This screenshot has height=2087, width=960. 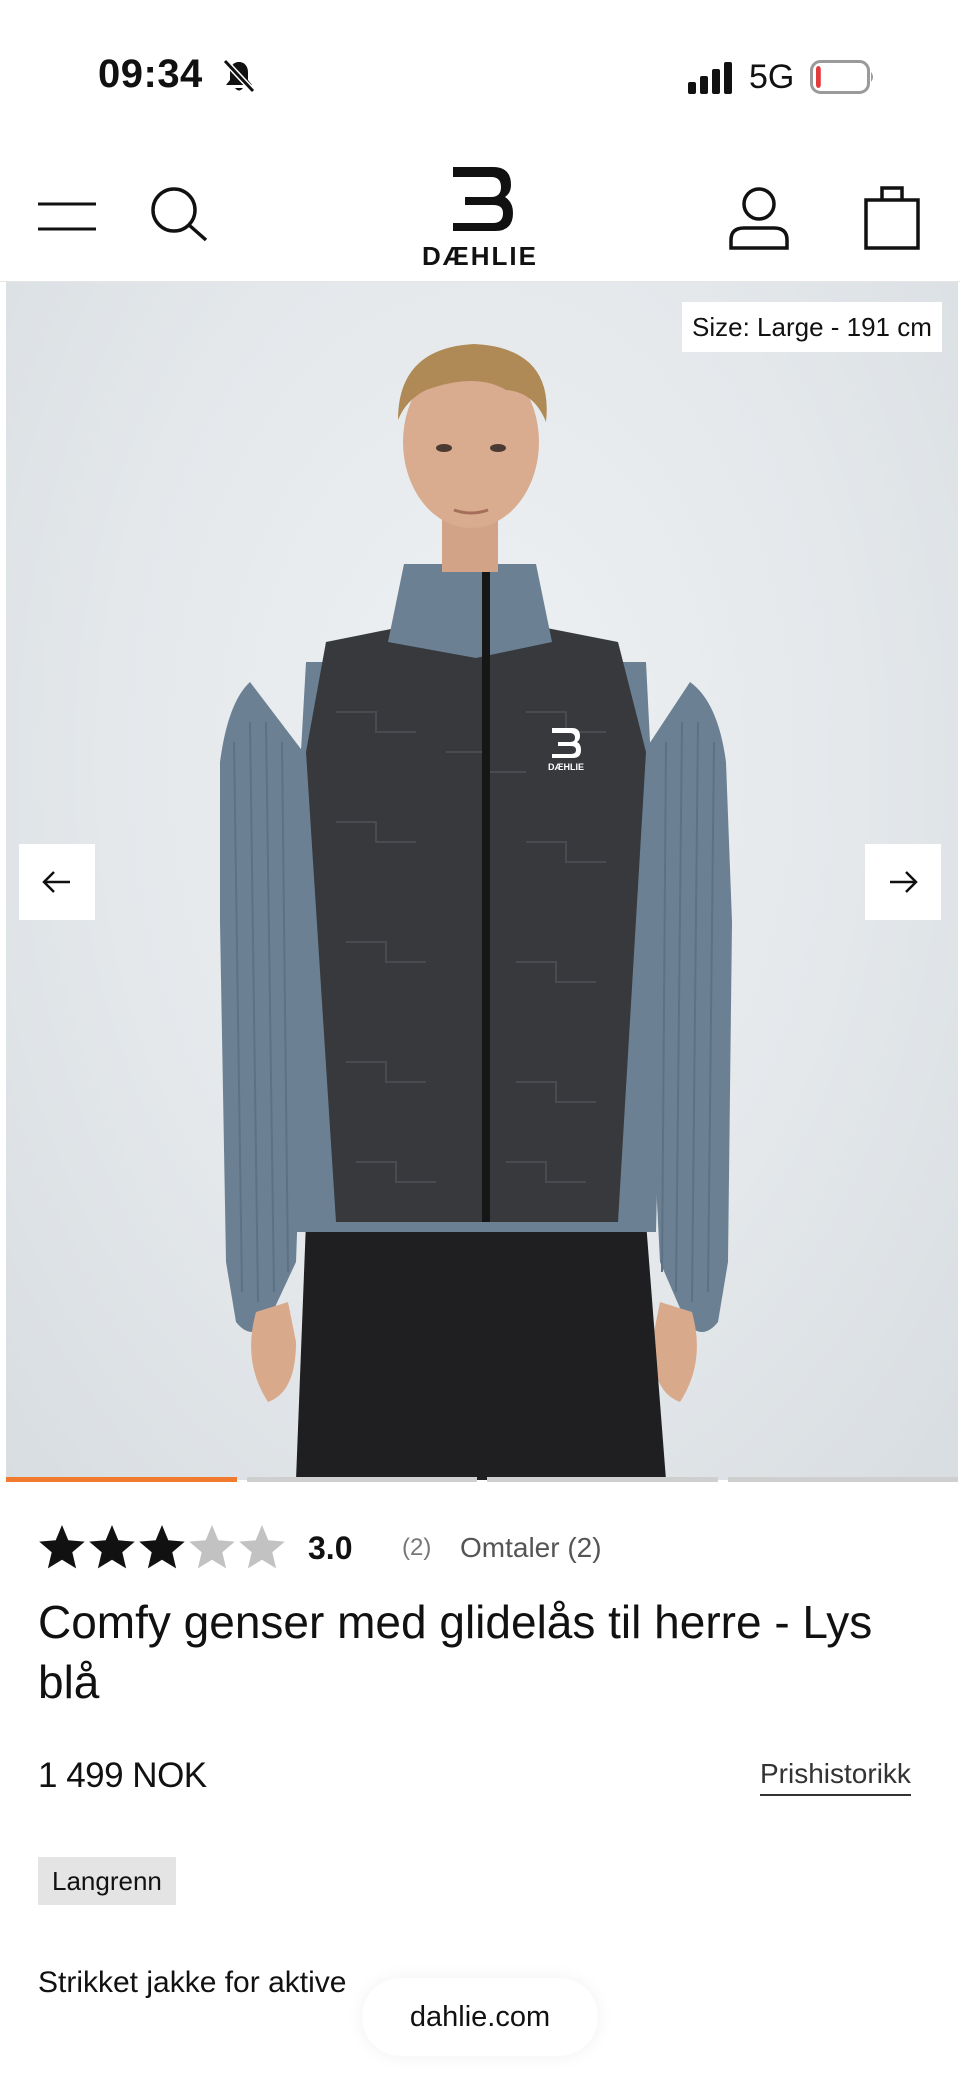 I want to click on network-label: 5G, so click(x=772, y=77).